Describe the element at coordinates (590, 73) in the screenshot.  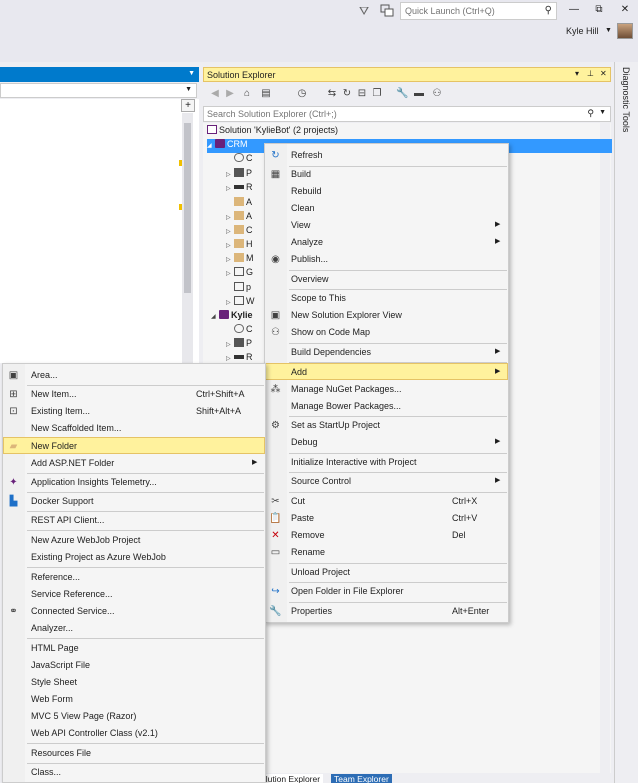
I see `pin-icon: ⊥` at that location.